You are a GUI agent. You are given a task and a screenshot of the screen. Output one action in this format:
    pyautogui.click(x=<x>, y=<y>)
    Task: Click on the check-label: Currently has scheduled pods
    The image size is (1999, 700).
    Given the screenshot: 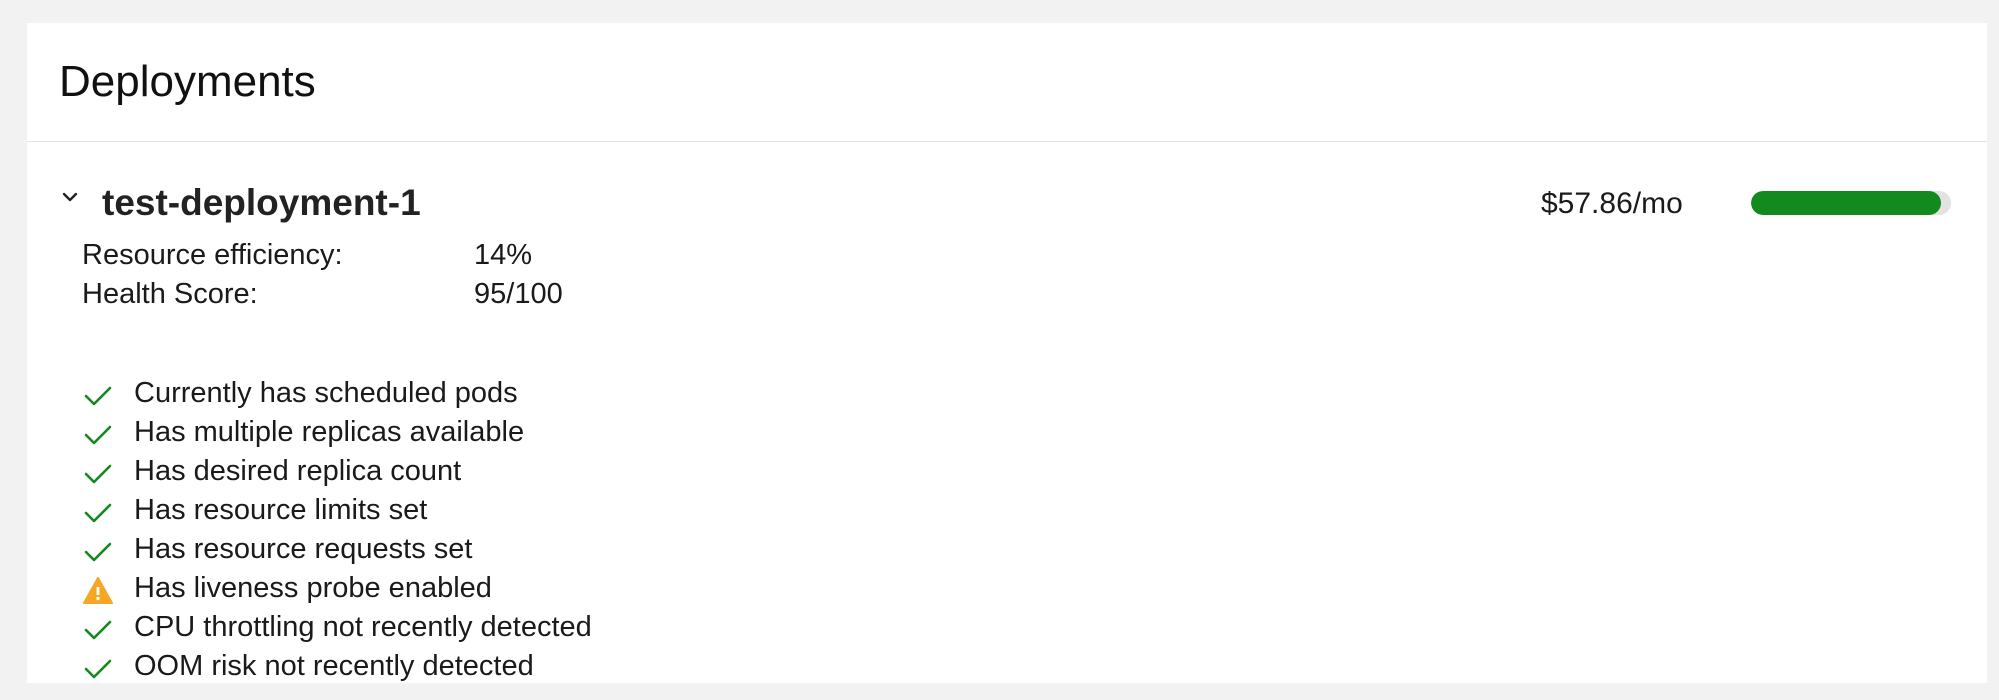 What is the action you would take?
    pyautogui.click(x=326, y=393)
    